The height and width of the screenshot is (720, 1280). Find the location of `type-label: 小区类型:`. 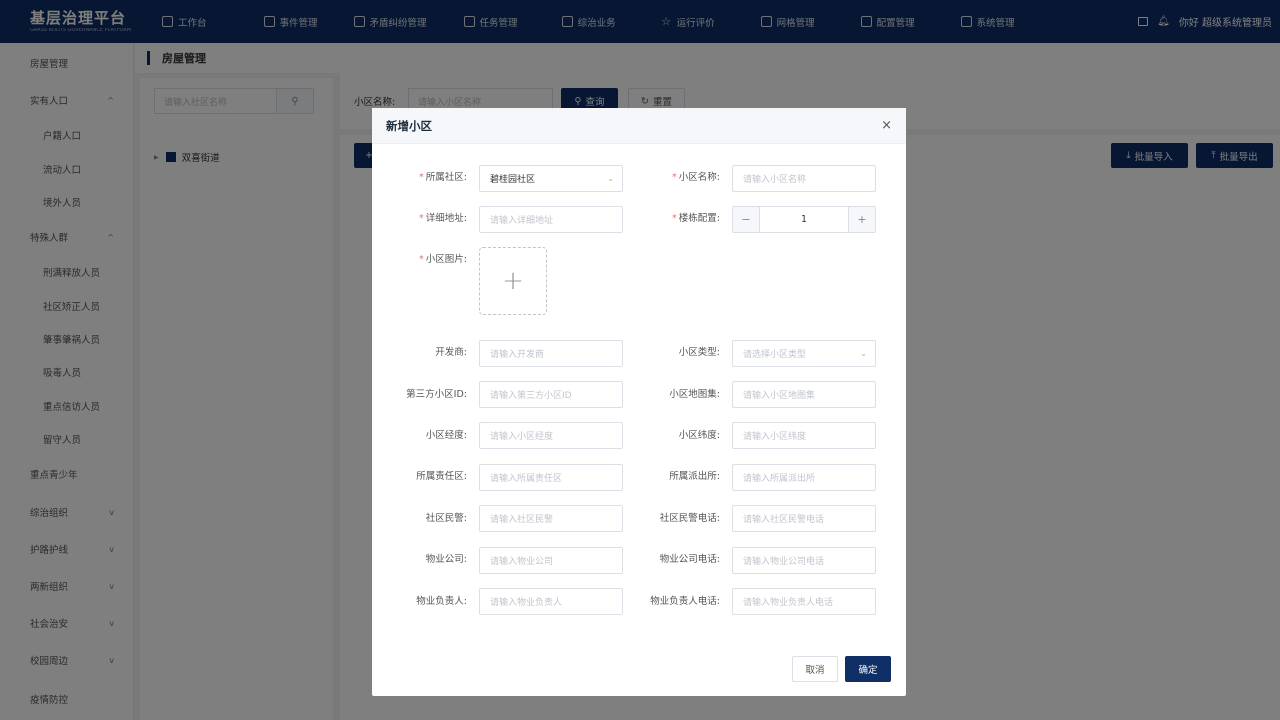

type-label: 小区类型: is located at coordinates (699, 352).